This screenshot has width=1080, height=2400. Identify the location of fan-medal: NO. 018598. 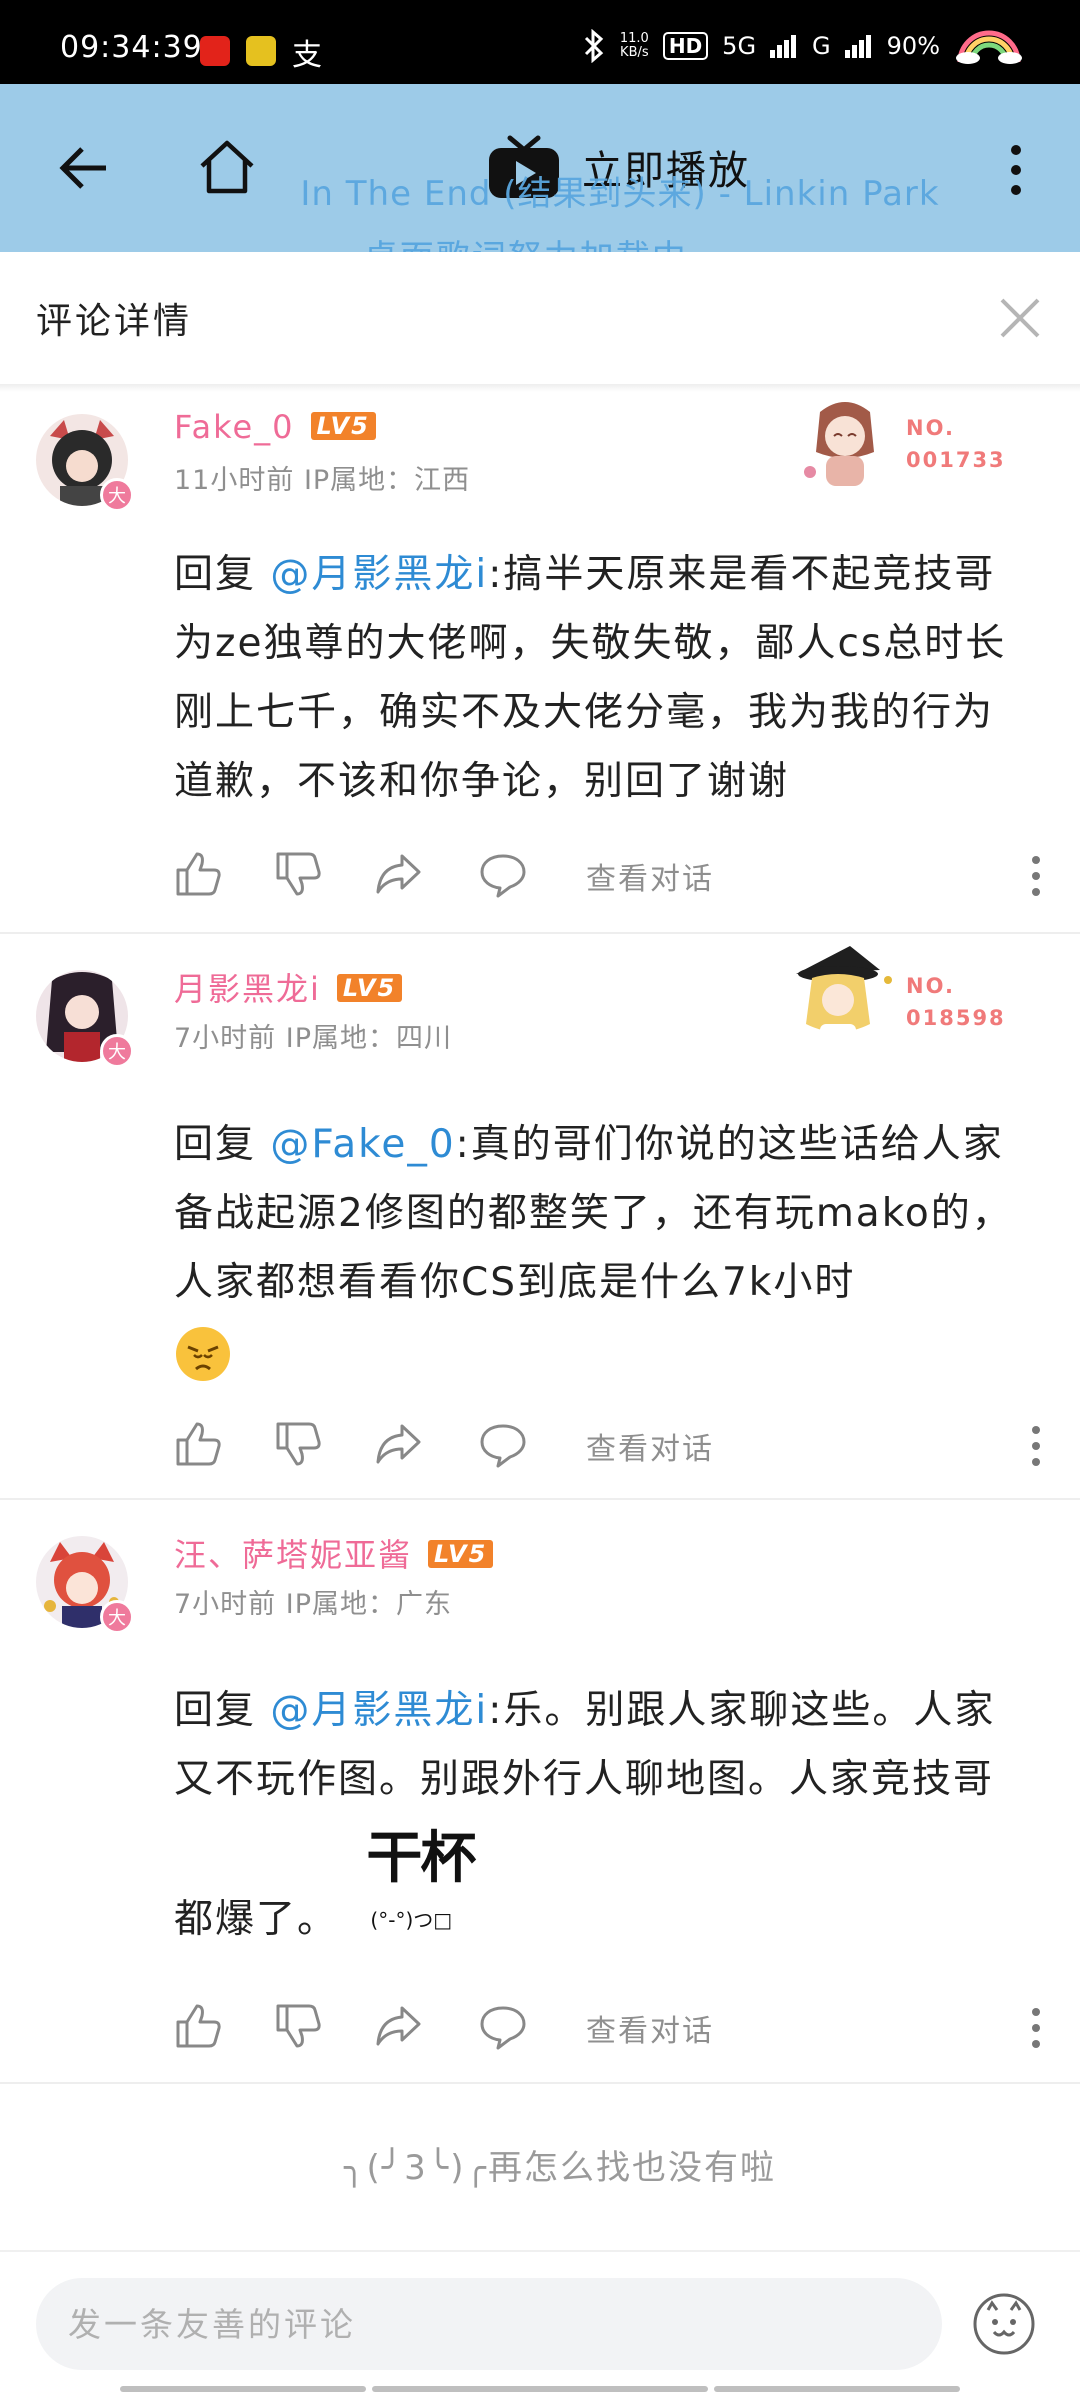
(920, 1003).